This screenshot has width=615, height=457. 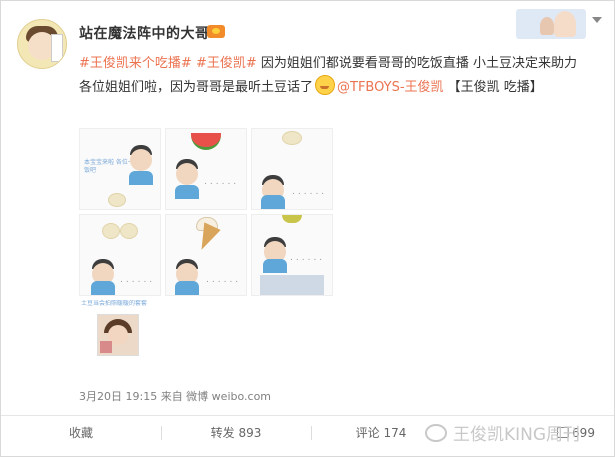 I want to click on username-link: 站在魔法阵中的大哥, so click(x=144, y=33).